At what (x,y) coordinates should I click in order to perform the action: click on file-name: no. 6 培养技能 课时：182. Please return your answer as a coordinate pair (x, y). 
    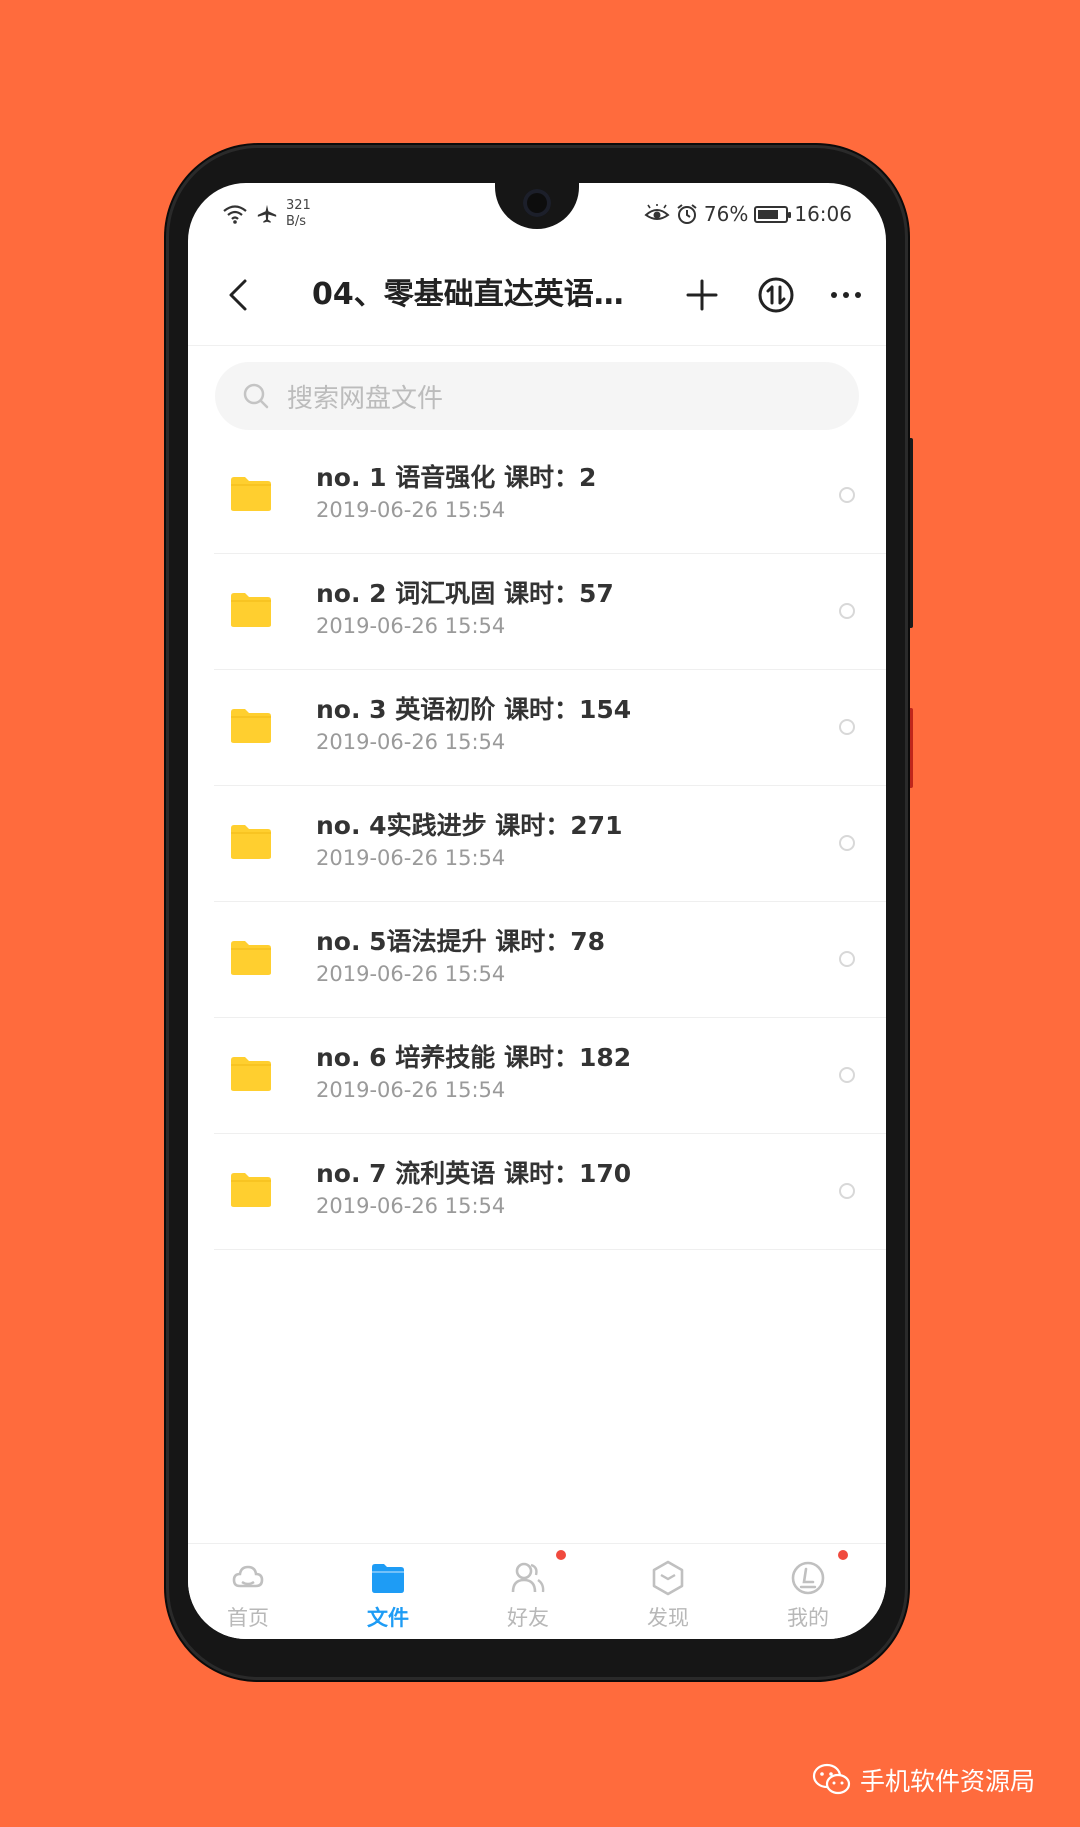
    Looking at the image, I should click on (474, 1057).